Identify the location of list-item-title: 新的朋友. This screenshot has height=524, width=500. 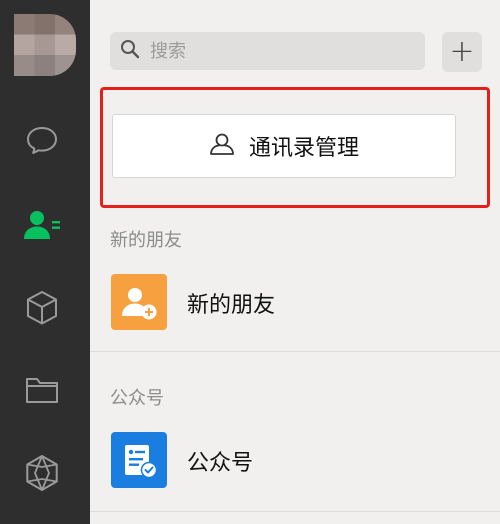
(231, 305).